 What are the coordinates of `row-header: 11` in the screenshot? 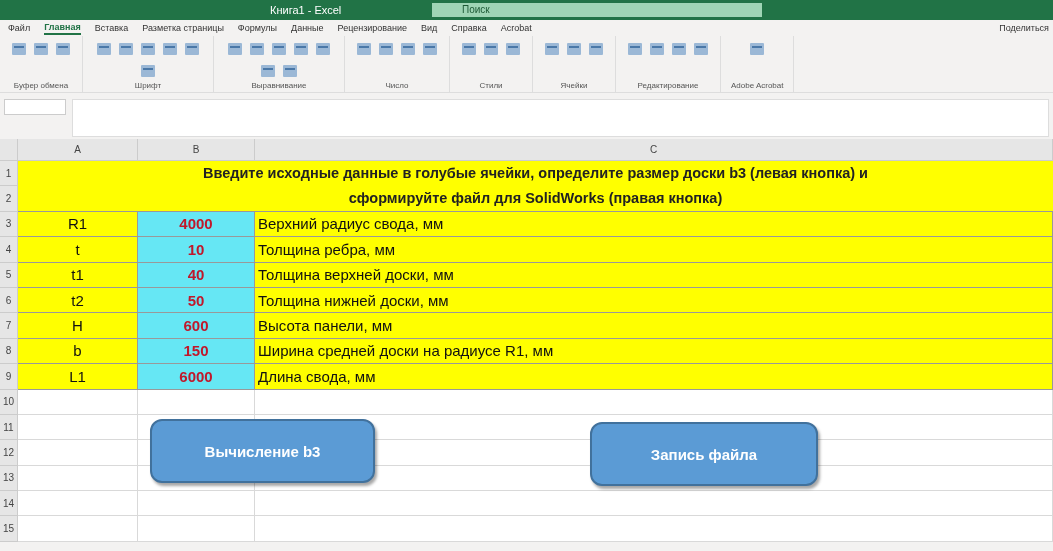 It's located at (9, 427).